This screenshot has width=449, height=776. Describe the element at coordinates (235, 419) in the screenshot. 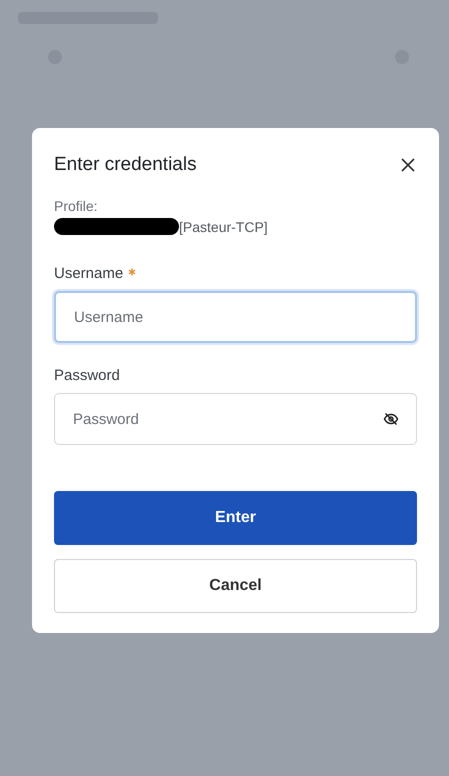

I see `password-field: Password` at that location.